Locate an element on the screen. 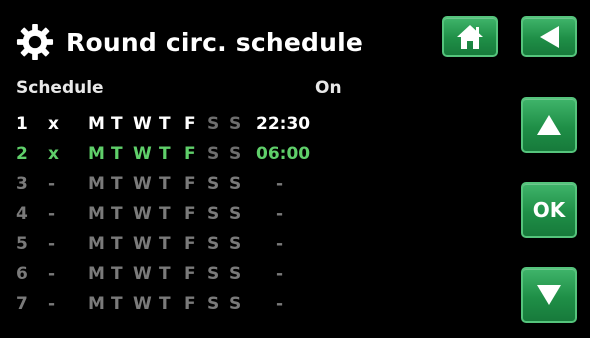 Image resolution: width=590 pixels, height=338 pixels. home-icon is located at coordinates (470, 36).